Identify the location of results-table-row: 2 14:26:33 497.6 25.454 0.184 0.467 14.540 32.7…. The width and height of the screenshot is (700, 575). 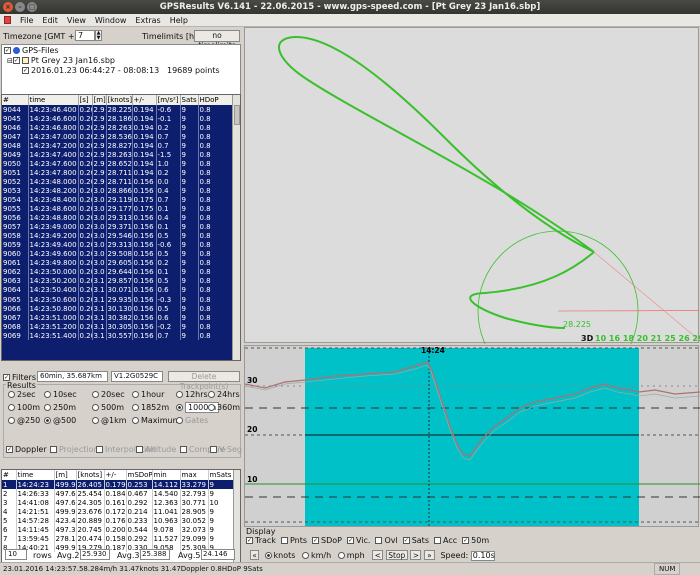
(118, 494).